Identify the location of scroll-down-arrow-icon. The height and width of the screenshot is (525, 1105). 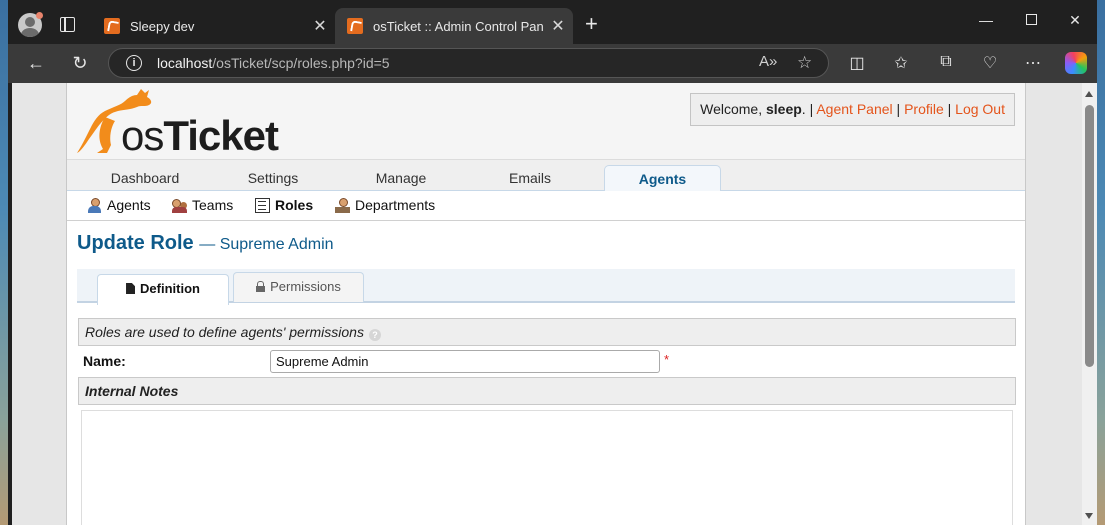
(1089, 516).